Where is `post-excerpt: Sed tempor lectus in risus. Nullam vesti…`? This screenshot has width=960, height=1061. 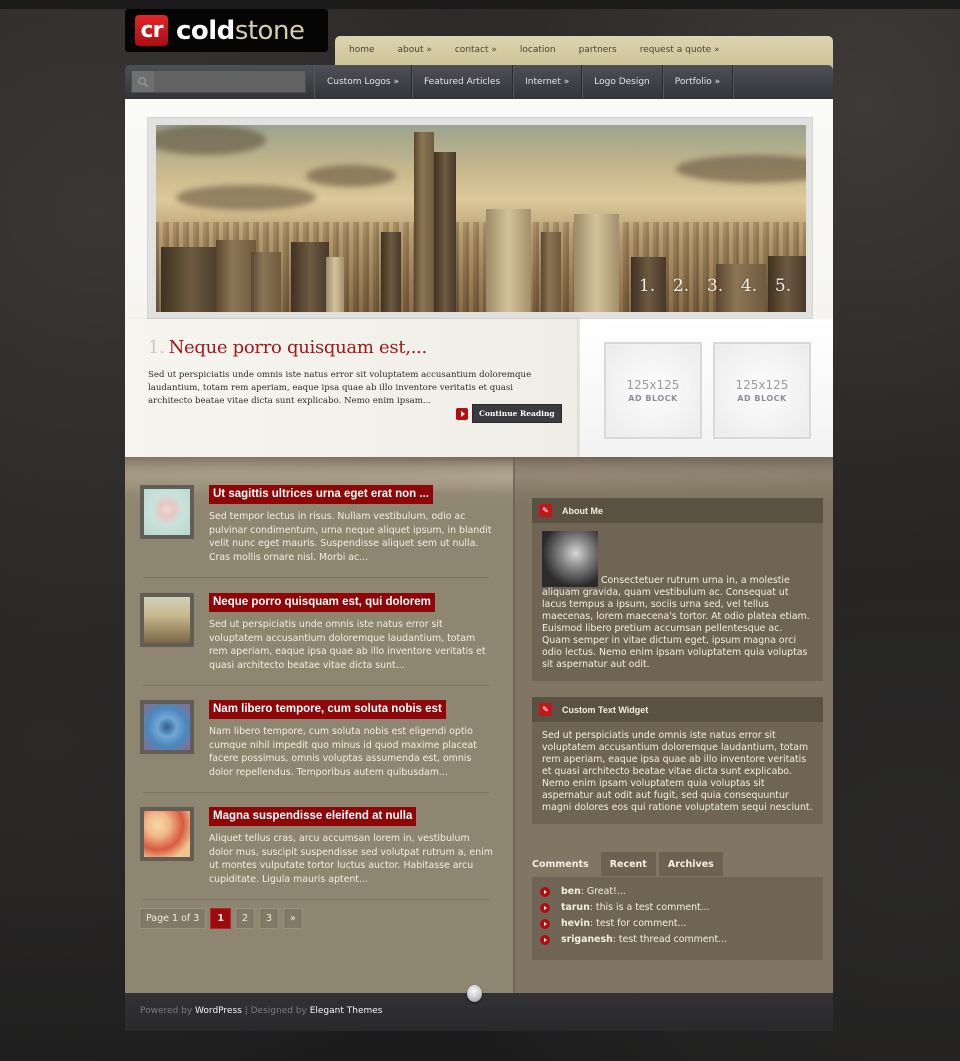 post-excerpt: Sed tempor lectus in risus. Nullam vesti… is located at coordinates (350, 537).